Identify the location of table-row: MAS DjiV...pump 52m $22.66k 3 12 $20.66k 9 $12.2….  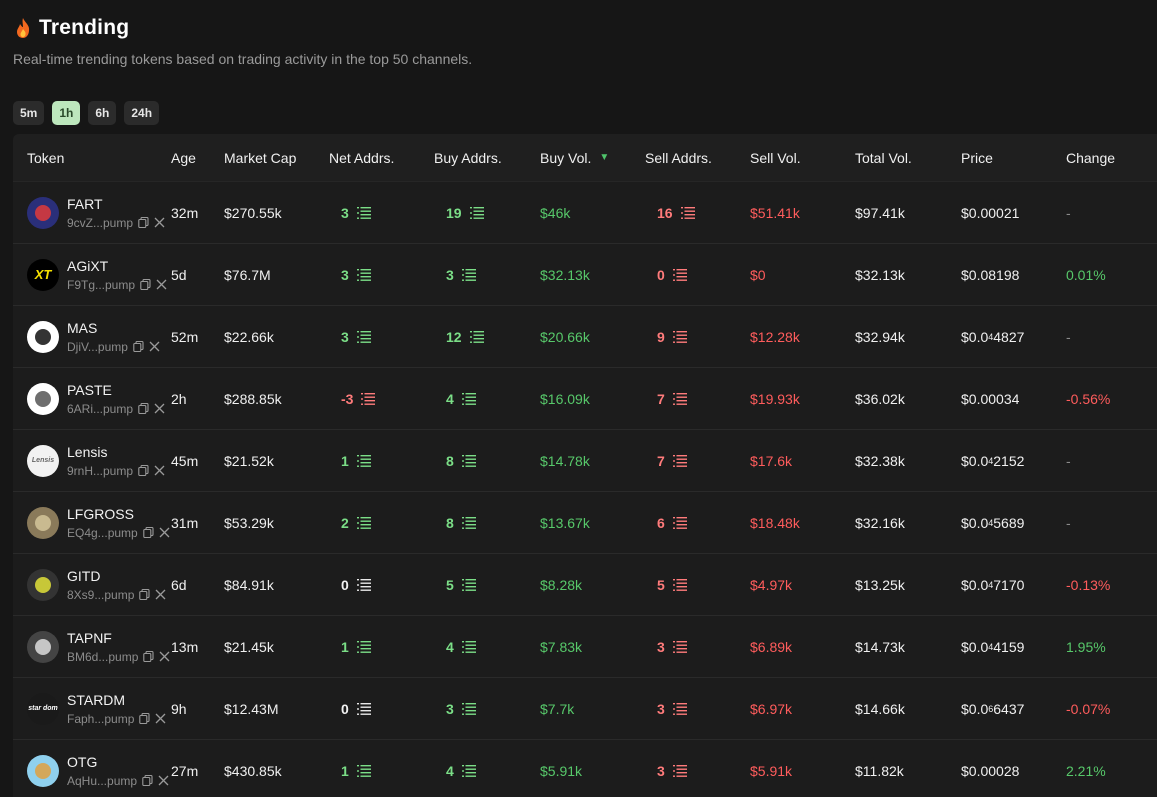
(585, 337).